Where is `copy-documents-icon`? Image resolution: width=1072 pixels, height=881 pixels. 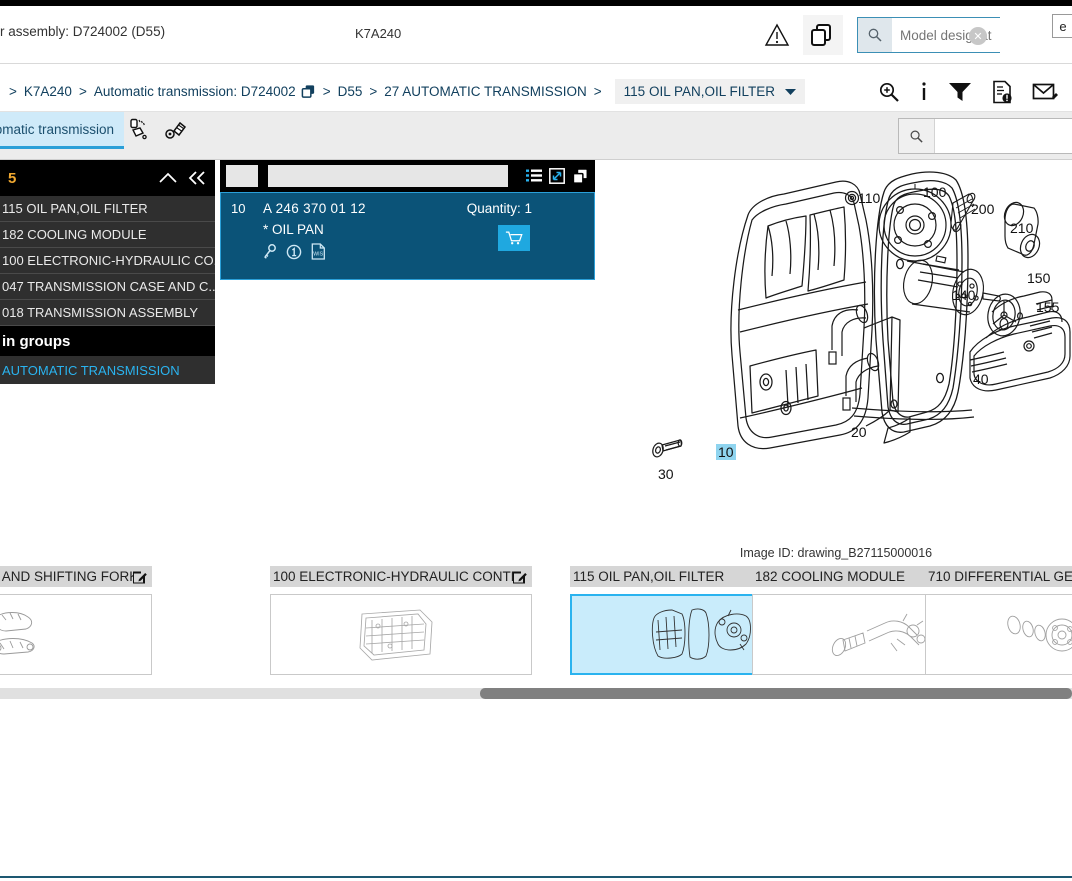 copy-documents-icon is located at coordinates (823, 35).